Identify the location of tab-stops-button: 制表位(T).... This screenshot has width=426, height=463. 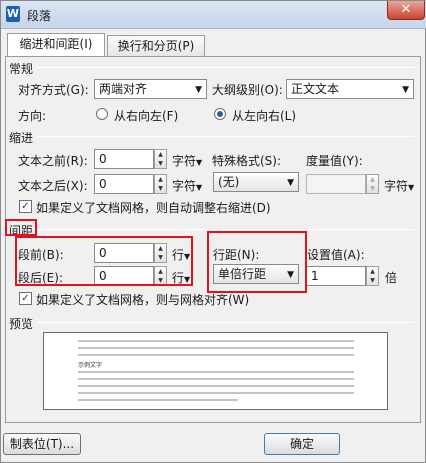
(42, 444).